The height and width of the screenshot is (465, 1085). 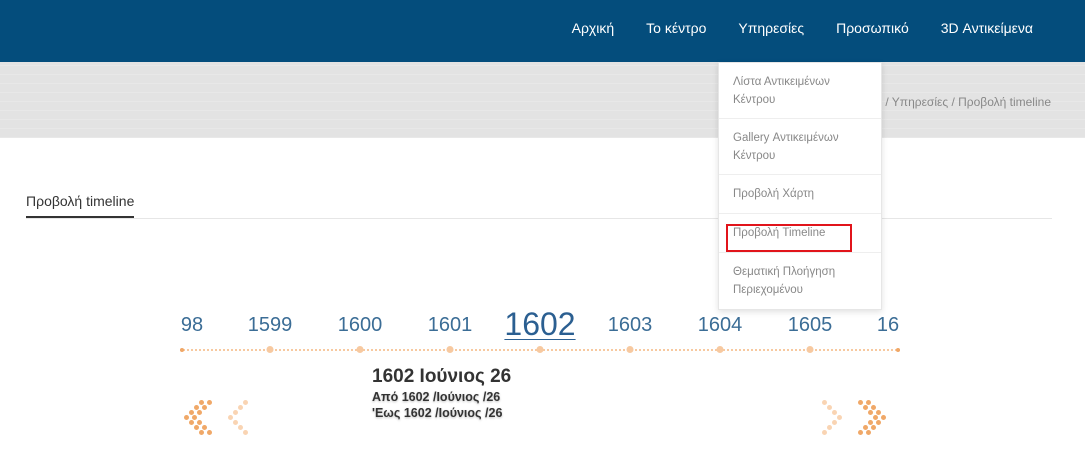 What do you see at coordinates (80, 205) in the screenshot?
I see `tab-timeline-view: Προβολή timeline` at bounding box center [80, 205].